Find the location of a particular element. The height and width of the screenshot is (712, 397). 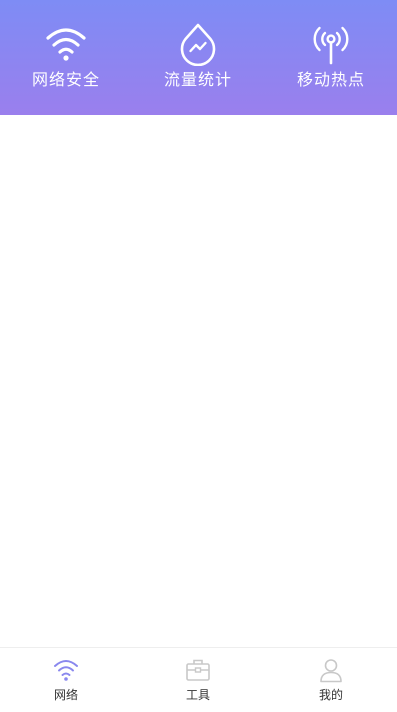

tab-tools-label: 工具 is located at coordinates (197, 695).